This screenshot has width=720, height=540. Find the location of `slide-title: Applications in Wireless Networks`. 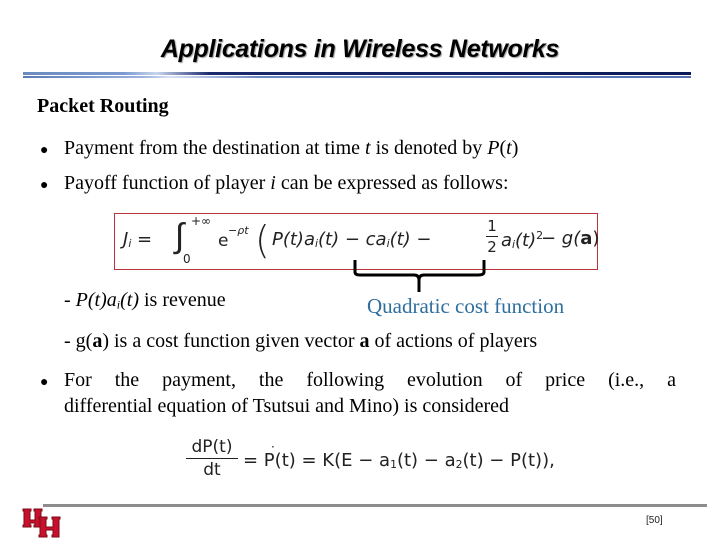

slide-title: Applications in Wireless Networks is located at coordinates (360, 49).